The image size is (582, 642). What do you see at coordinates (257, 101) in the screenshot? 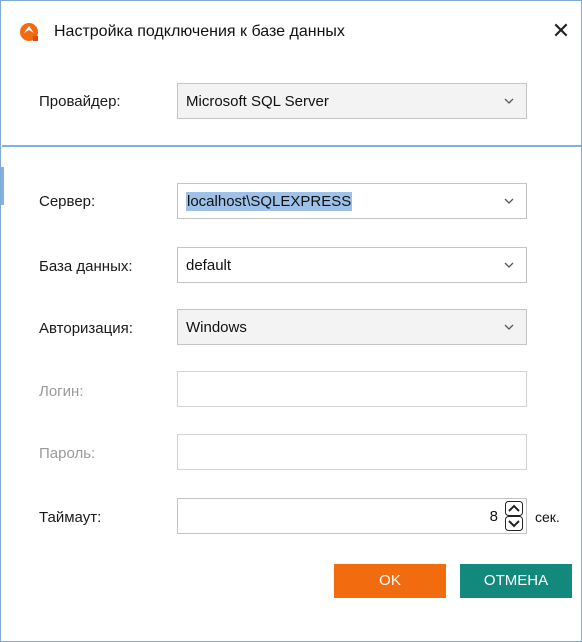
I see `provider-value: Microsoft SQL Server` at bounding box center [257, 101].